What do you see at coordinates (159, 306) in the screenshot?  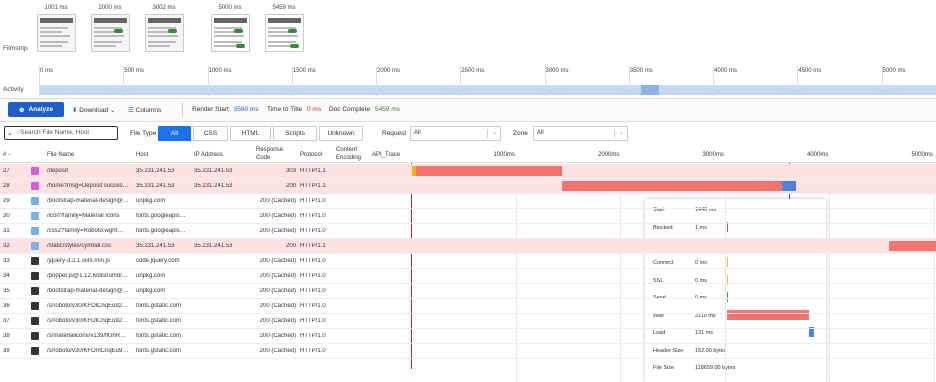 I see `cell-host: fonts.gstatic.com` at bounding box center [159, 306].